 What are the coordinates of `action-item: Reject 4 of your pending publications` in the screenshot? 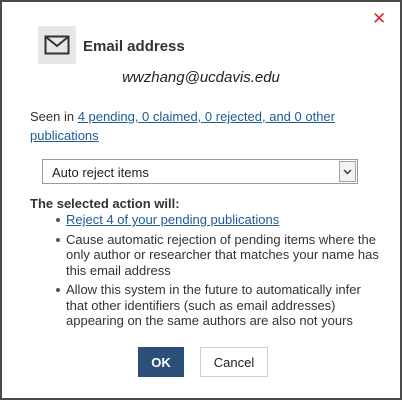 It's located at (205, 220).